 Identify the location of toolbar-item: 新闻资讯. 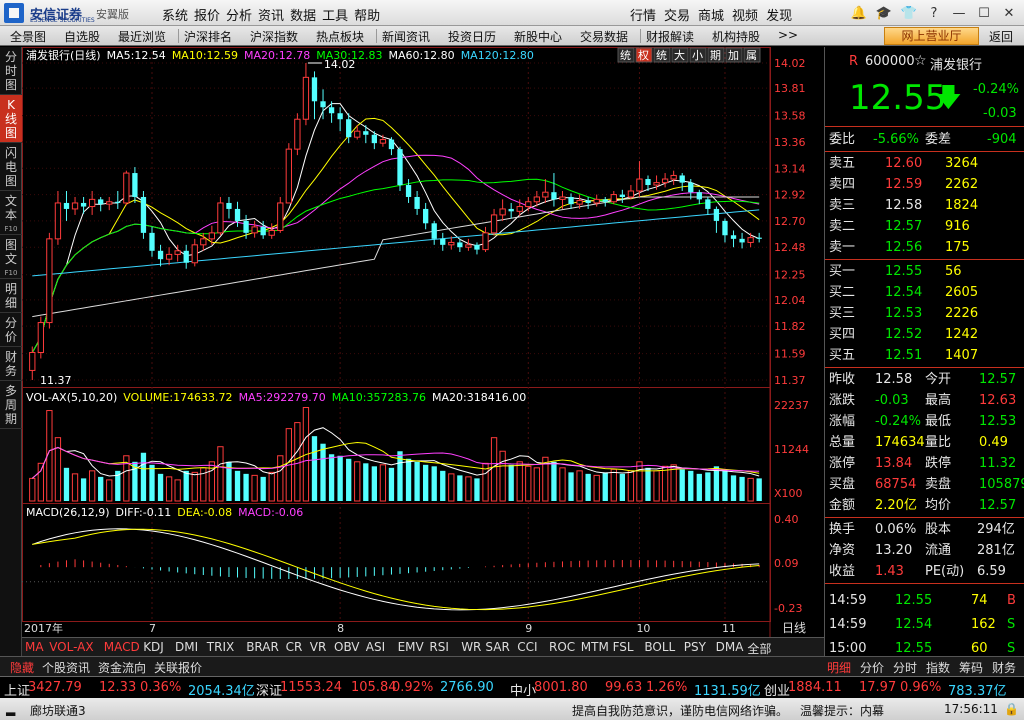
(406, 36).